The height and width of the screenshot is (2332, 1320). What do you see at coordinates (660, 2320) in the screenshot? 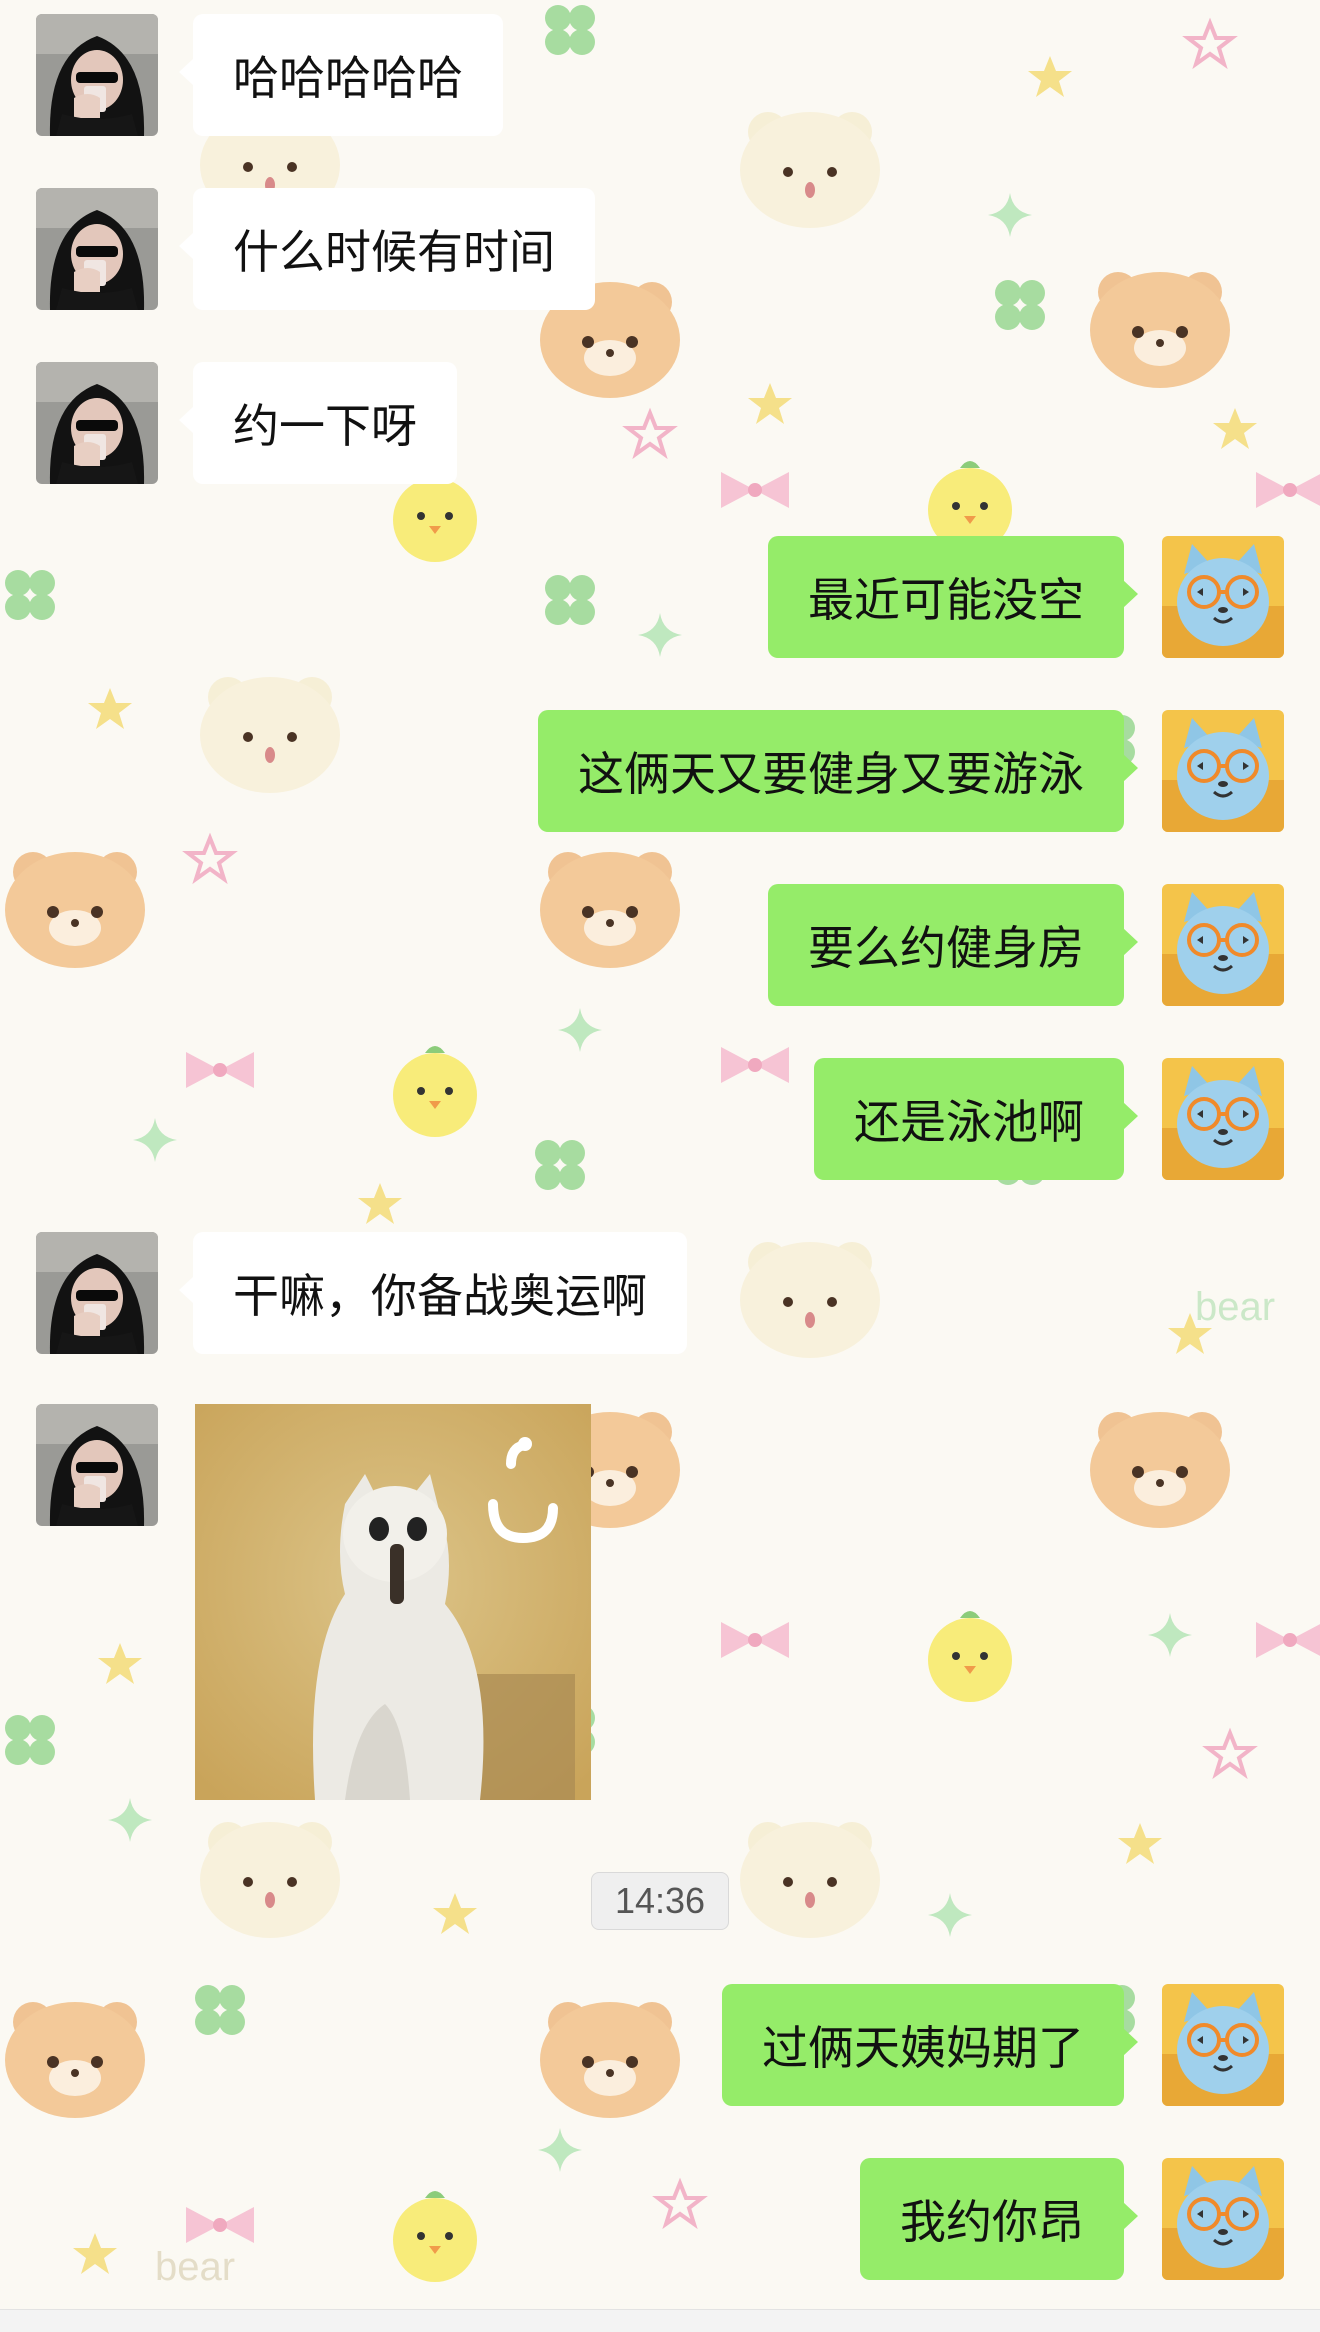
I see `input-bar-edge` at bounding box center [660, 2320].